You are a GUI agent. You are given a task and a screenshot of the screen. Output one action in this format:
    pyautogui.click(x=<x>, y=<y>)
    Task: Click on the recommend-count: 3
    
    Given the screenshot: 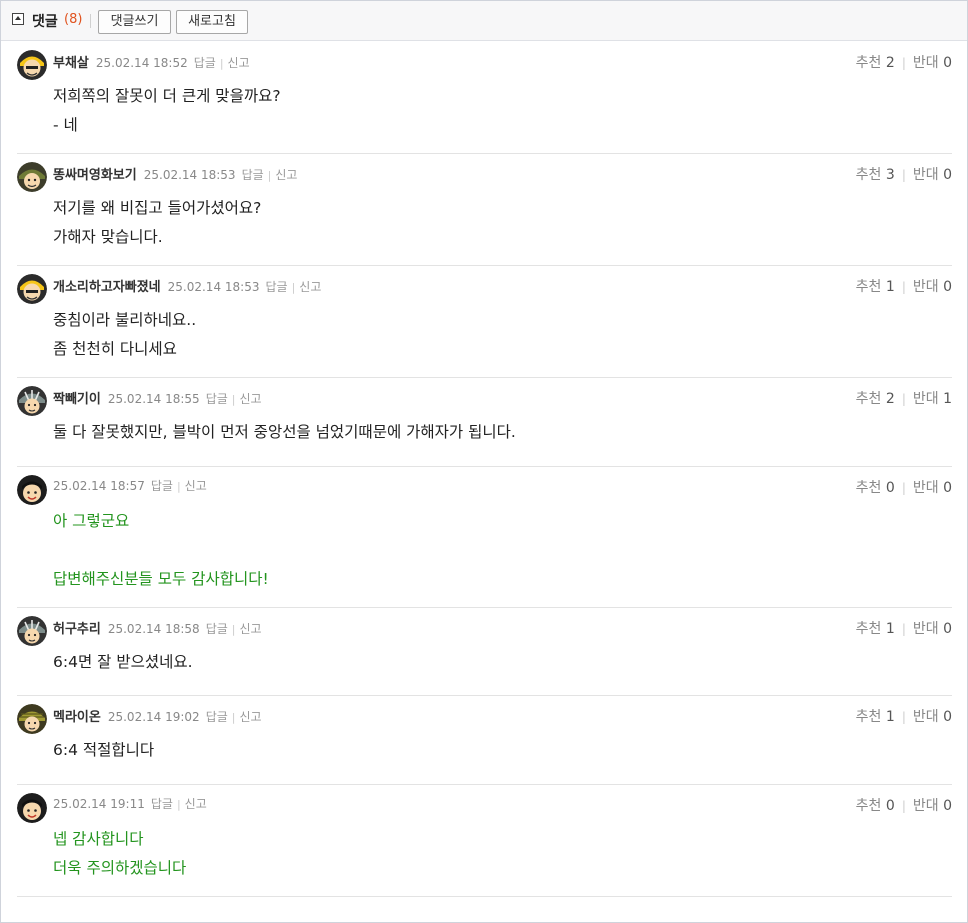 What is the action you would take?
    pyautogui.click(x=890, y=175)
    